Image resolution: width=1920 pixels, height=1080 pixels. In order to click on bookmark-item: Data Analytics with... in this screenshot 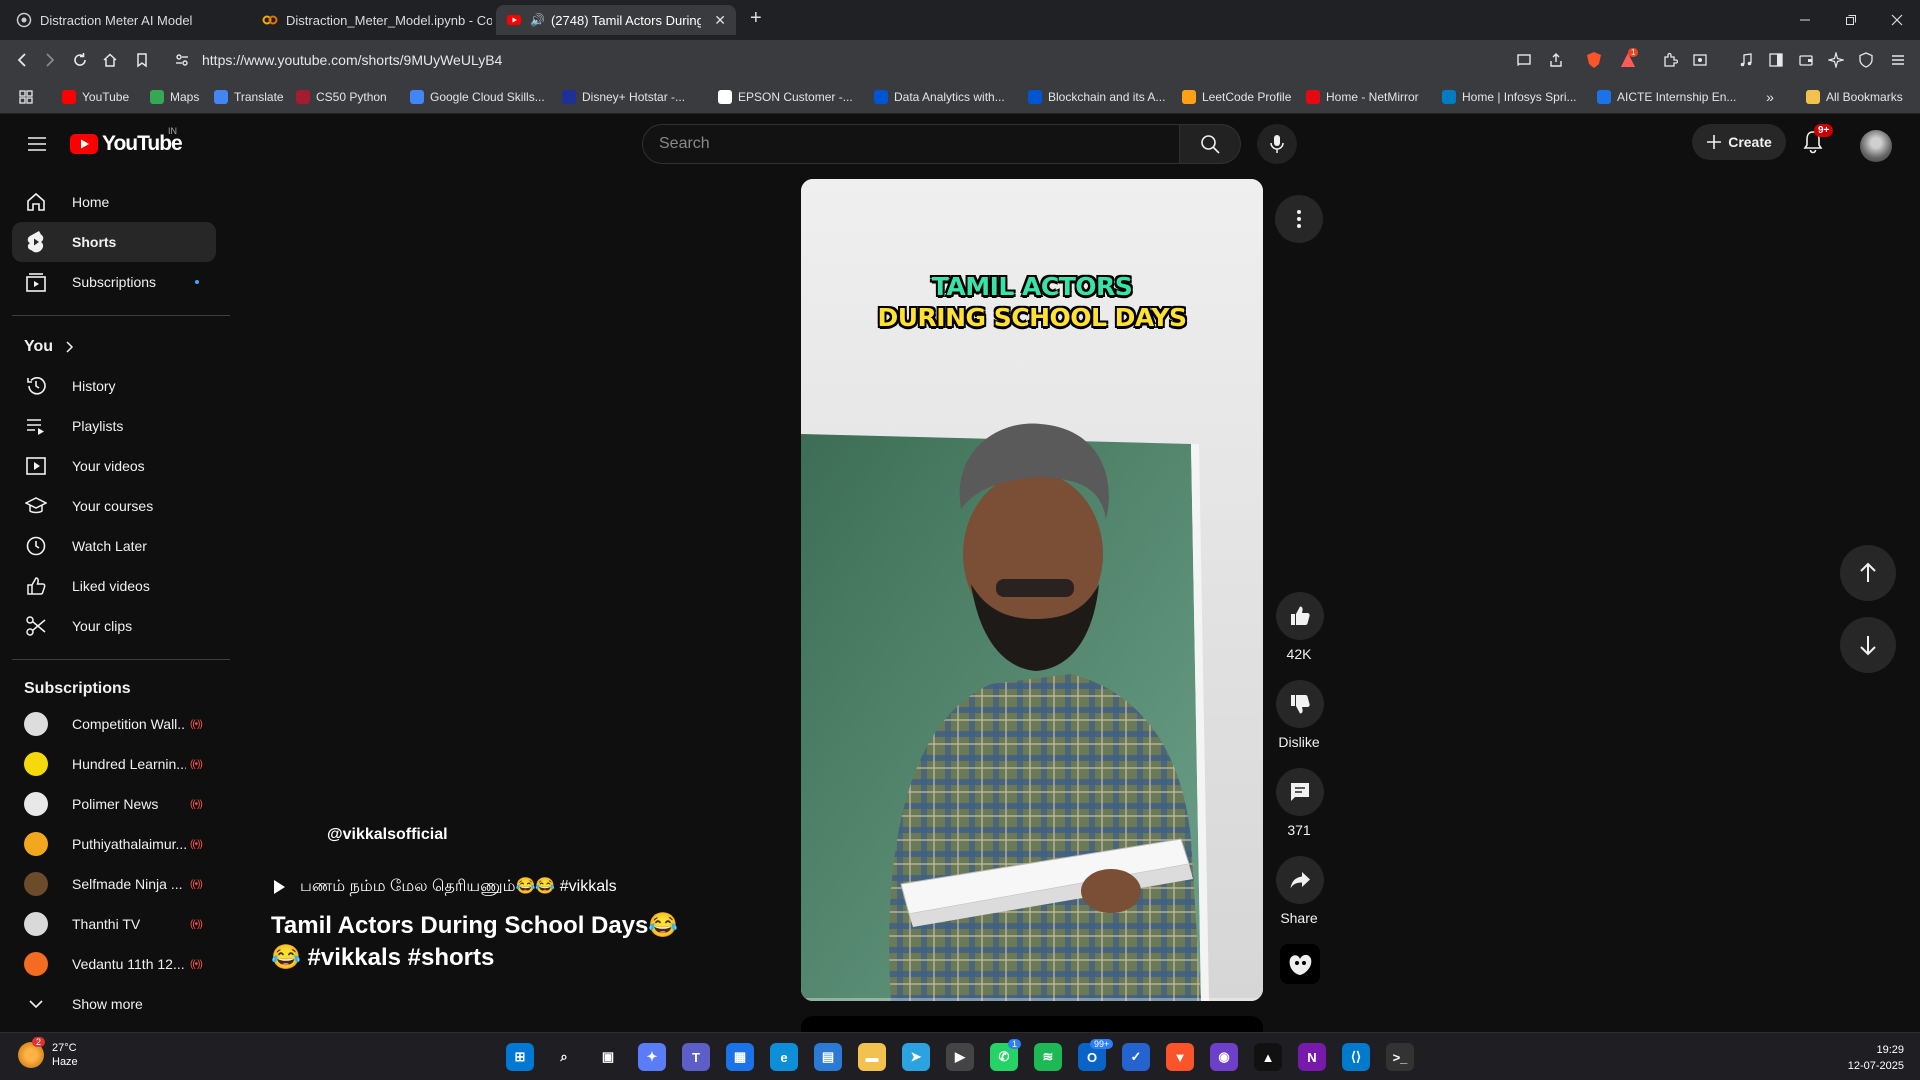, I will do `click(939, 97)`.